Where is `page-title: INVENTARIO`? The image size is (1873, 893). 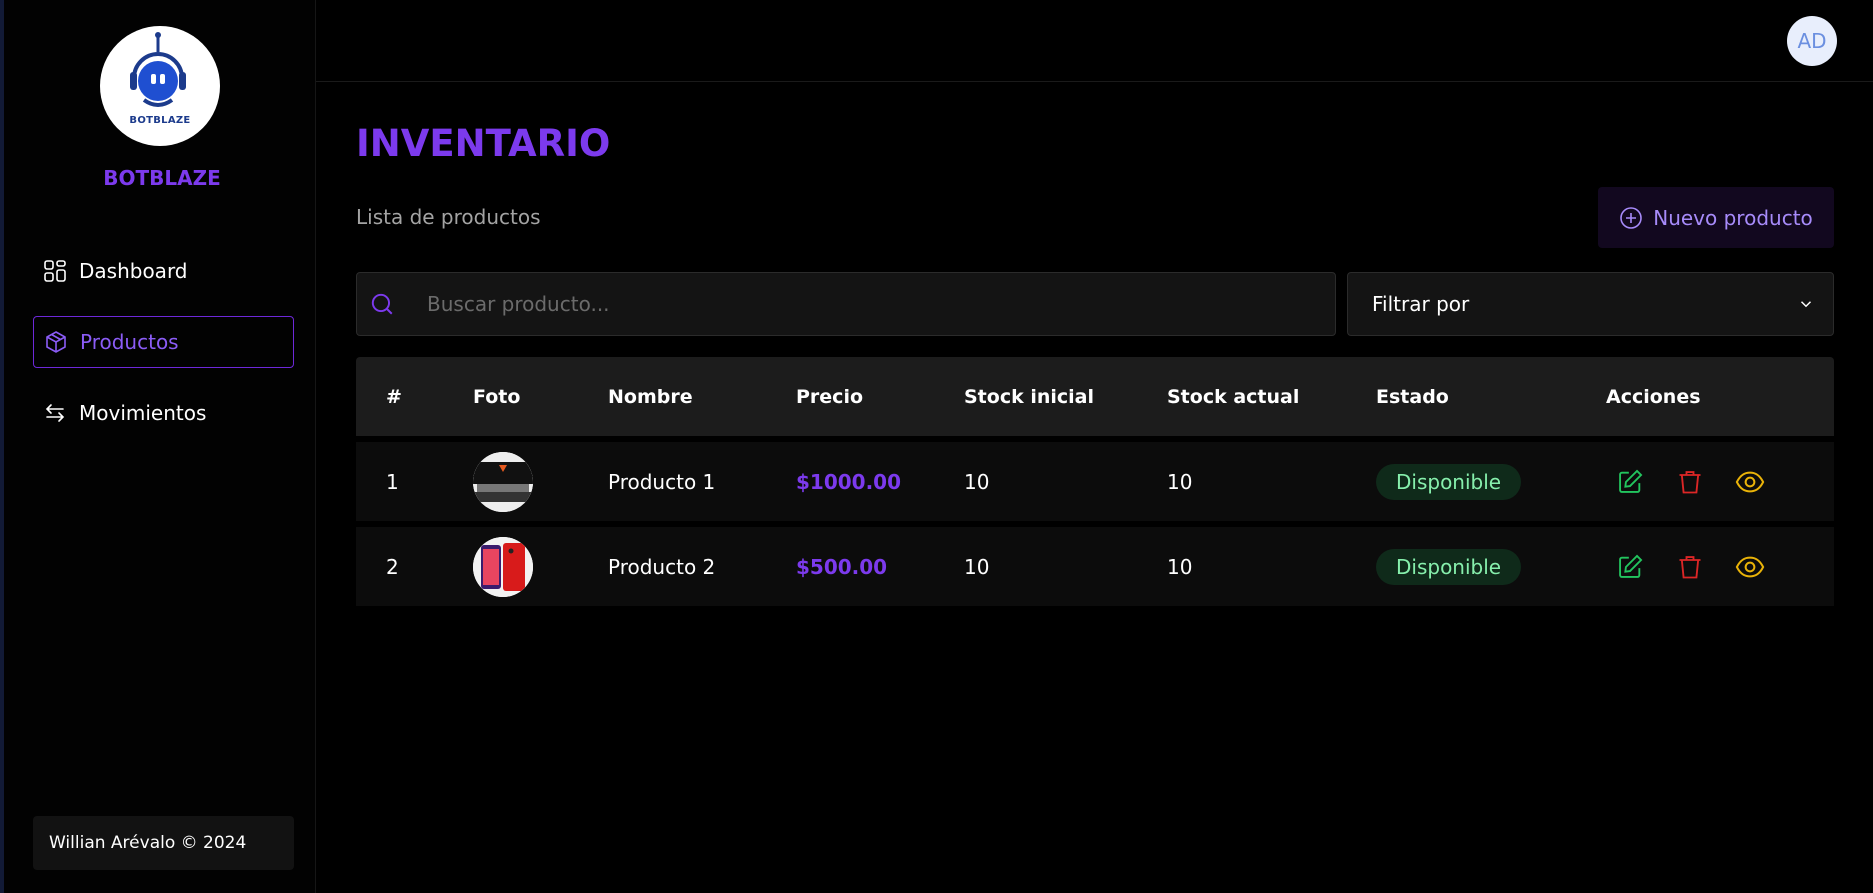
page-title: INVENTARIO is located at coordinates (483, 143).